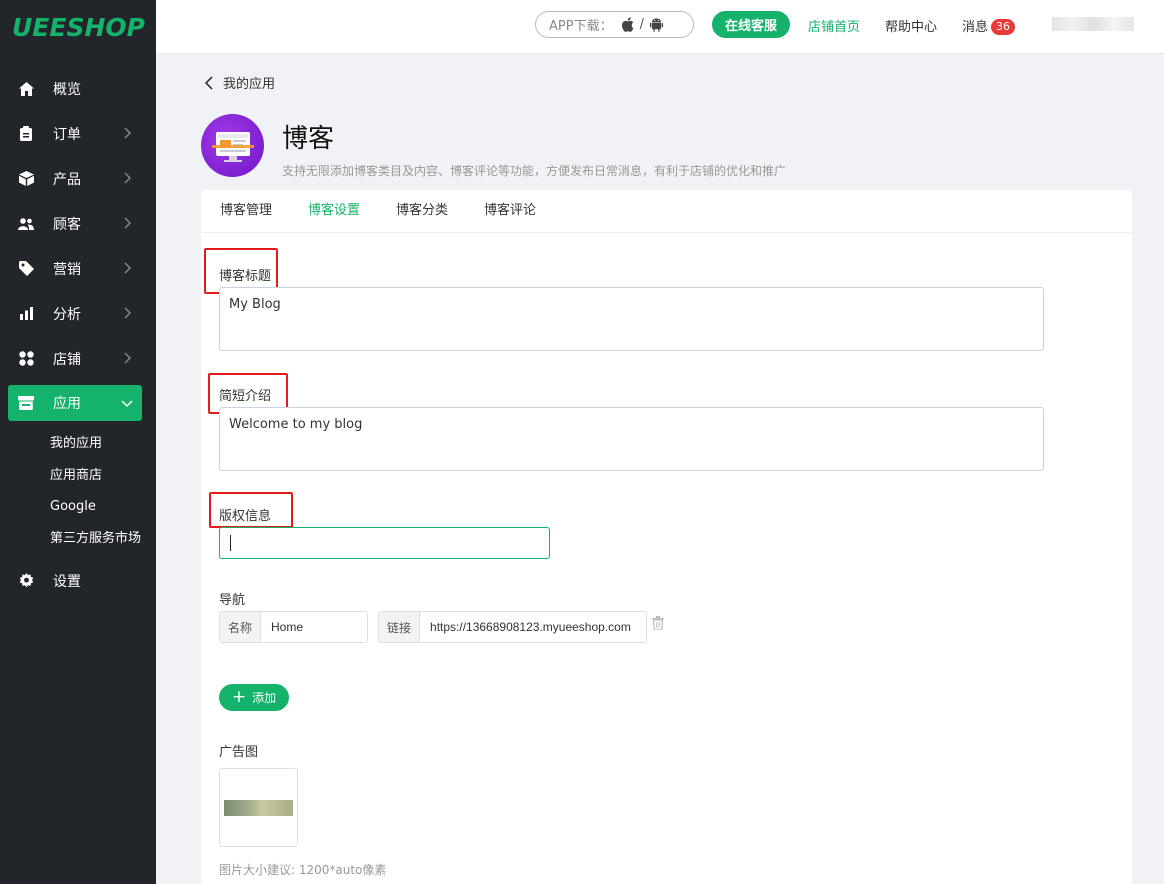  I want to click on apple-icon, so click(627, 24).